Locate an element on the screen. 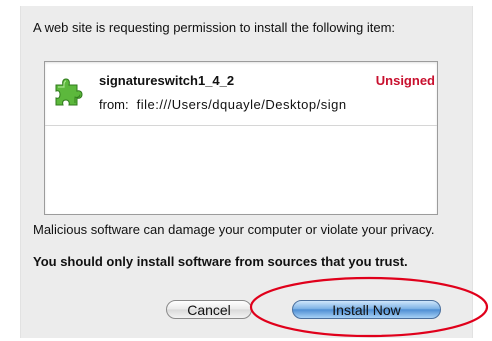 The image size is (492, 341). cancel-button: Cancel is located at coordinates (209, 309).